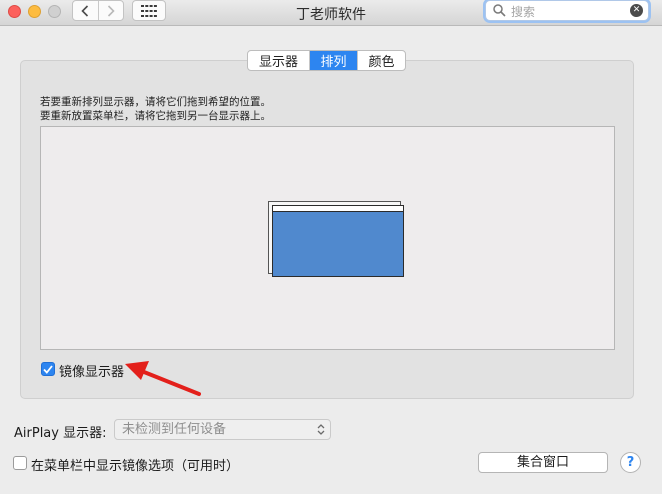 The height and width of the screenshot is (494, 662). What do you see at coordinates (91, 370) in the screenshot?
I see `mirror-displays-label: 镜像显示器` at bounding box center [91, 370].